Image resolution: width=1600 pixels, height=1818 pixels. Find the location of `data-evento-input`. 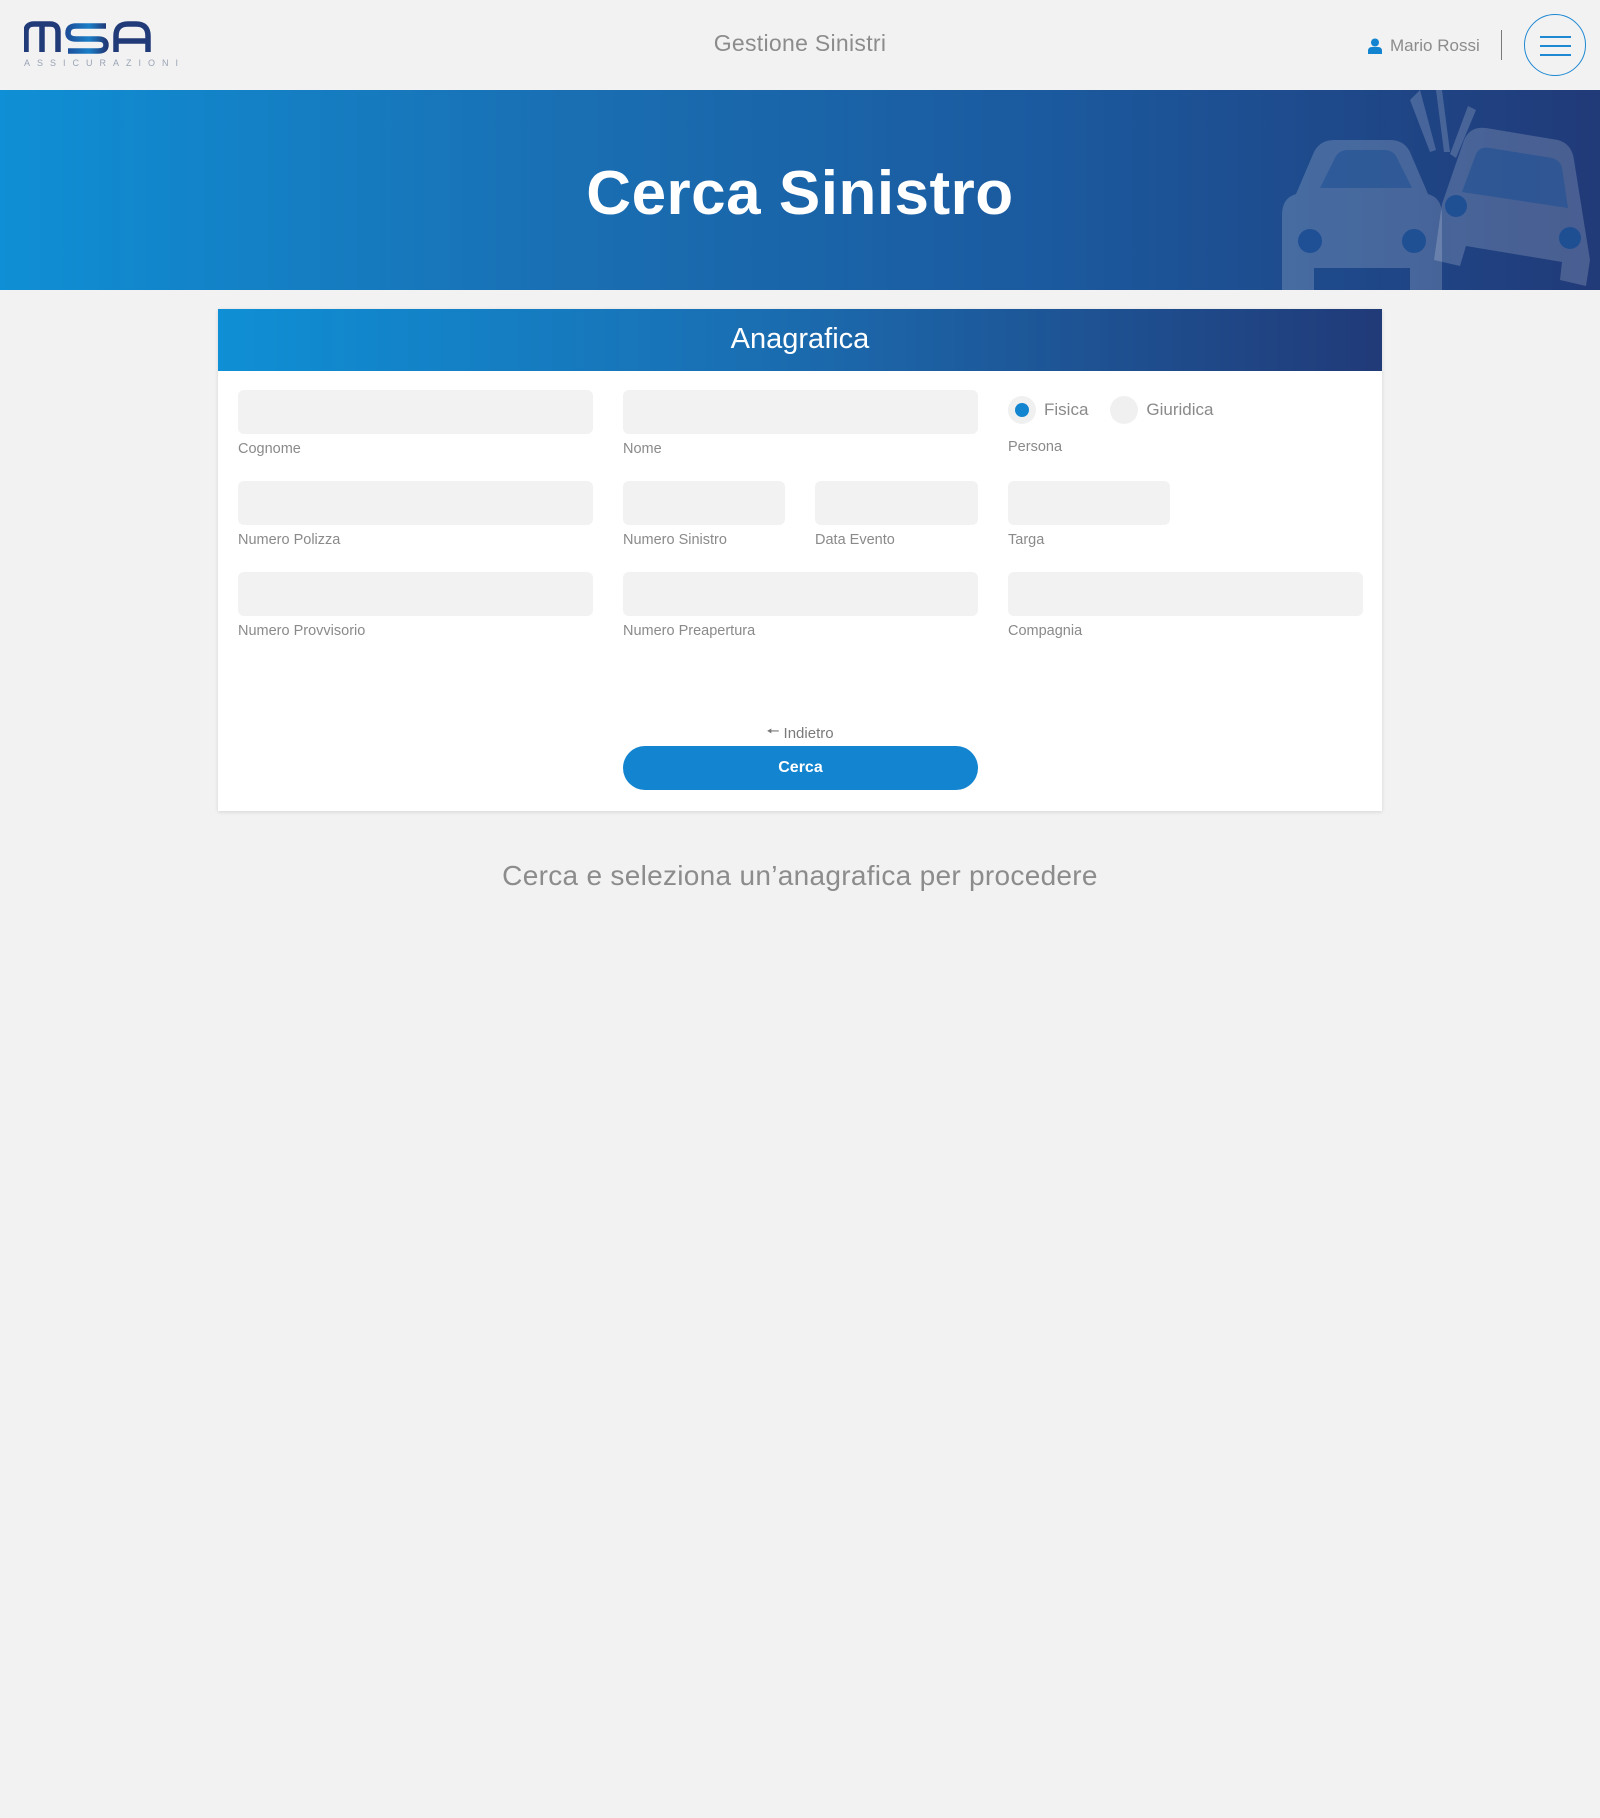

data-evento-input is located at coordinates (896, 503).